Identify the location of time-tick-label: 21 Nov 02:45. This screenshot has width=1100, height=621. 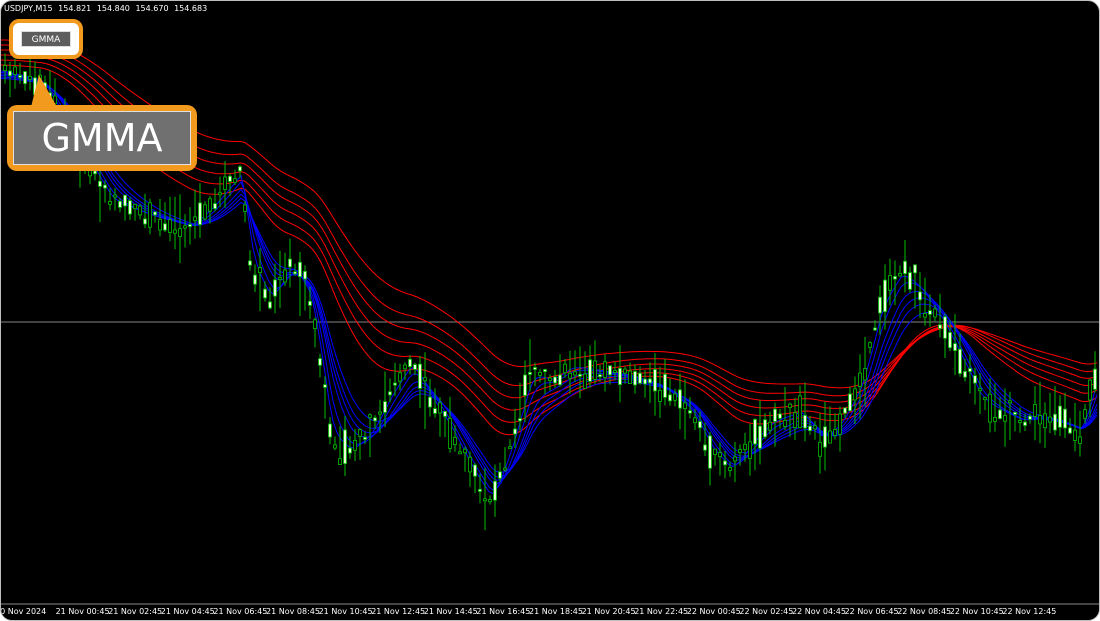
(135, 611).